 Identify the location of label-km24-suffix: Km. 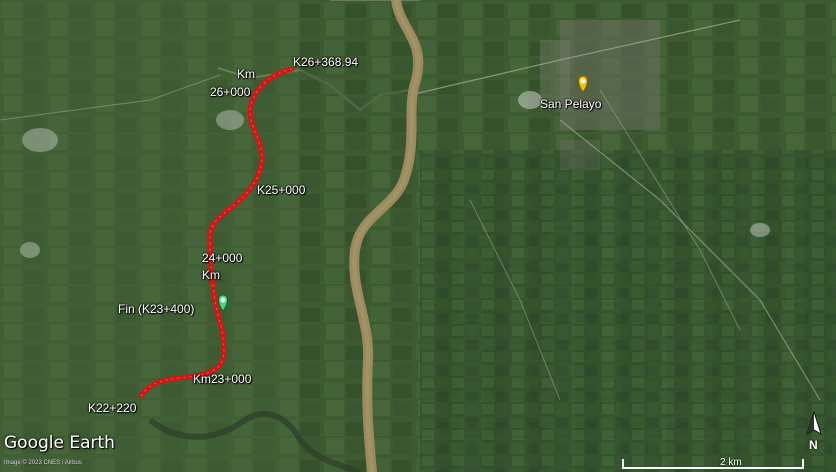
(211, 275).